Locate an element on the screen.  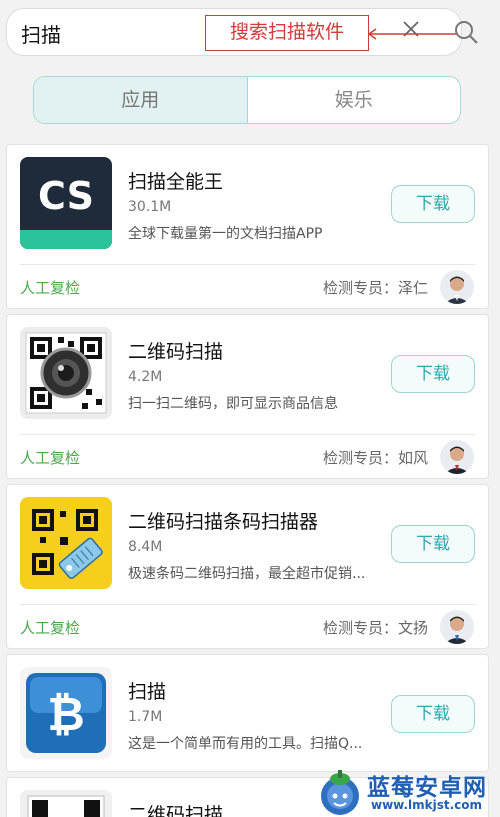
inspector-label: 检测专员：如风 is located at coordinates (375, 458).